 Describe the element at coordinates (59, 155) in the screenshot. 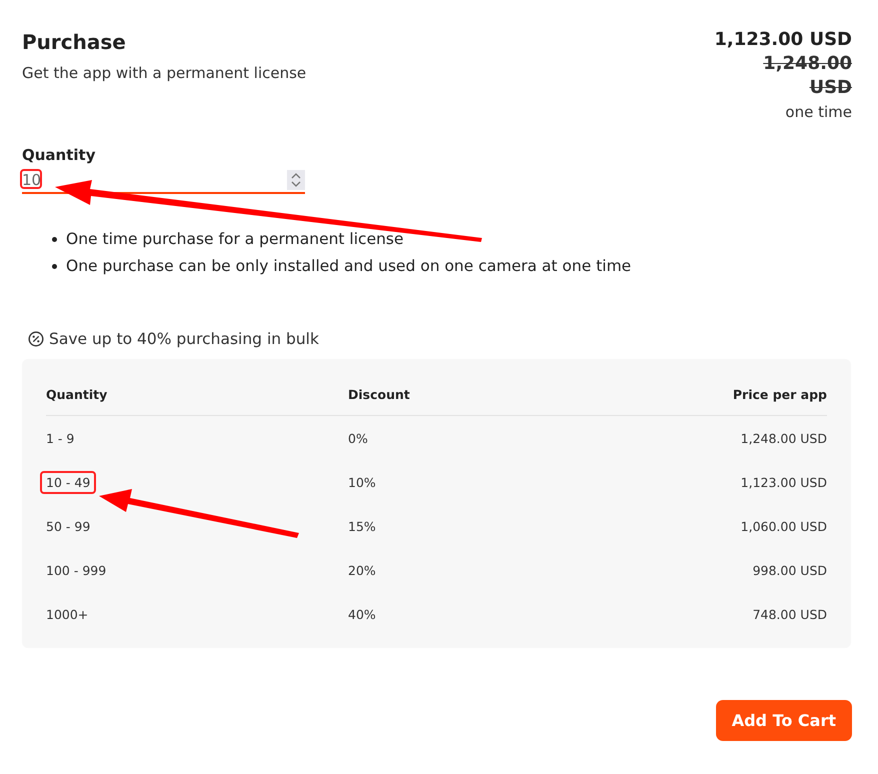

I see `quantity-label: Quantity` at that location.